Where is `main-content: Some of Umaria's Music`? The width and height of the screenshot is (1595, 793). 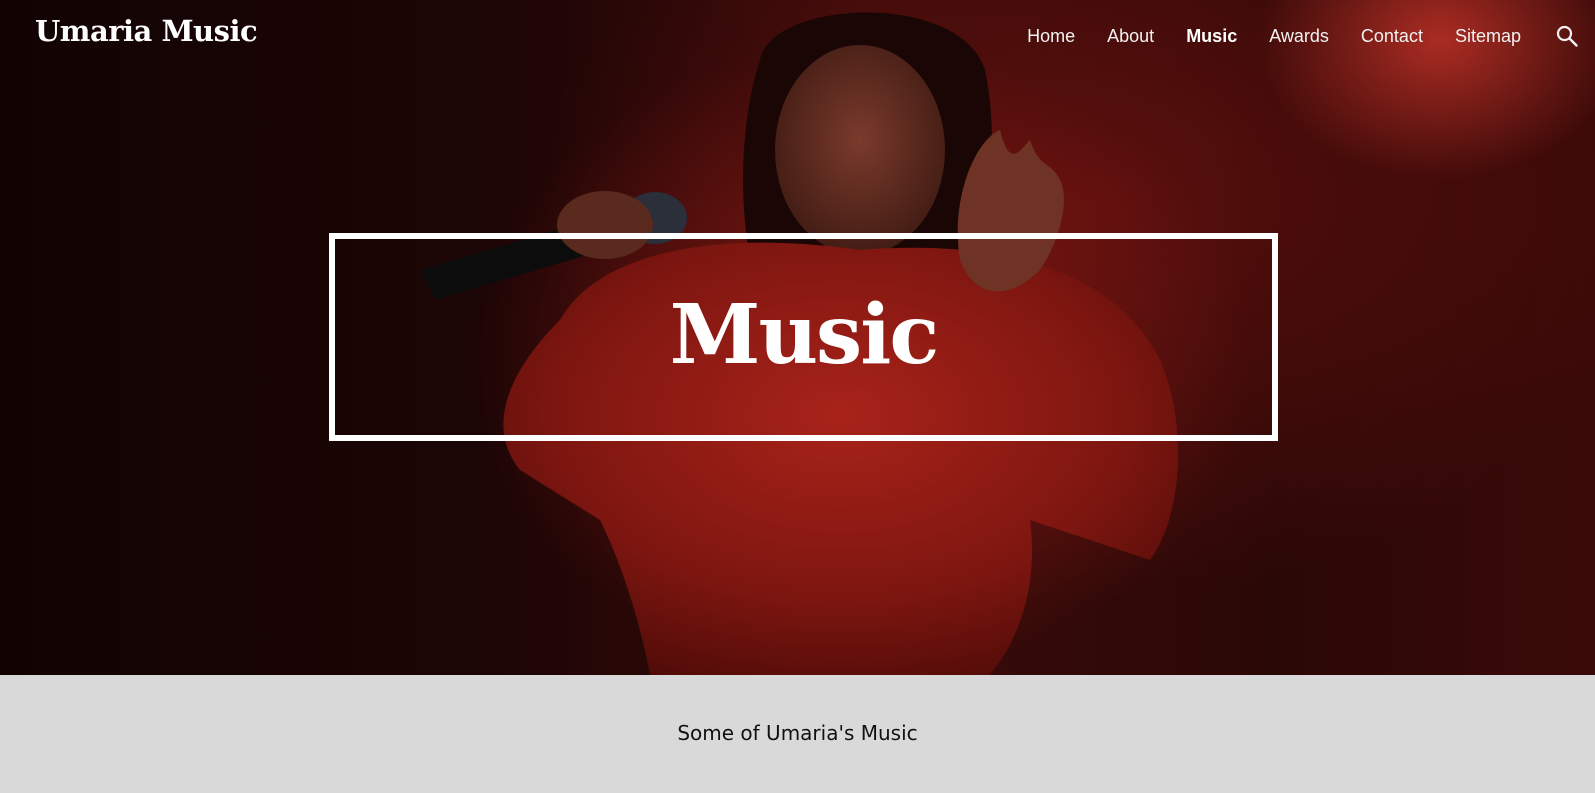
main-content: Some of Umaria's Music is located at coordinates (797, 734).